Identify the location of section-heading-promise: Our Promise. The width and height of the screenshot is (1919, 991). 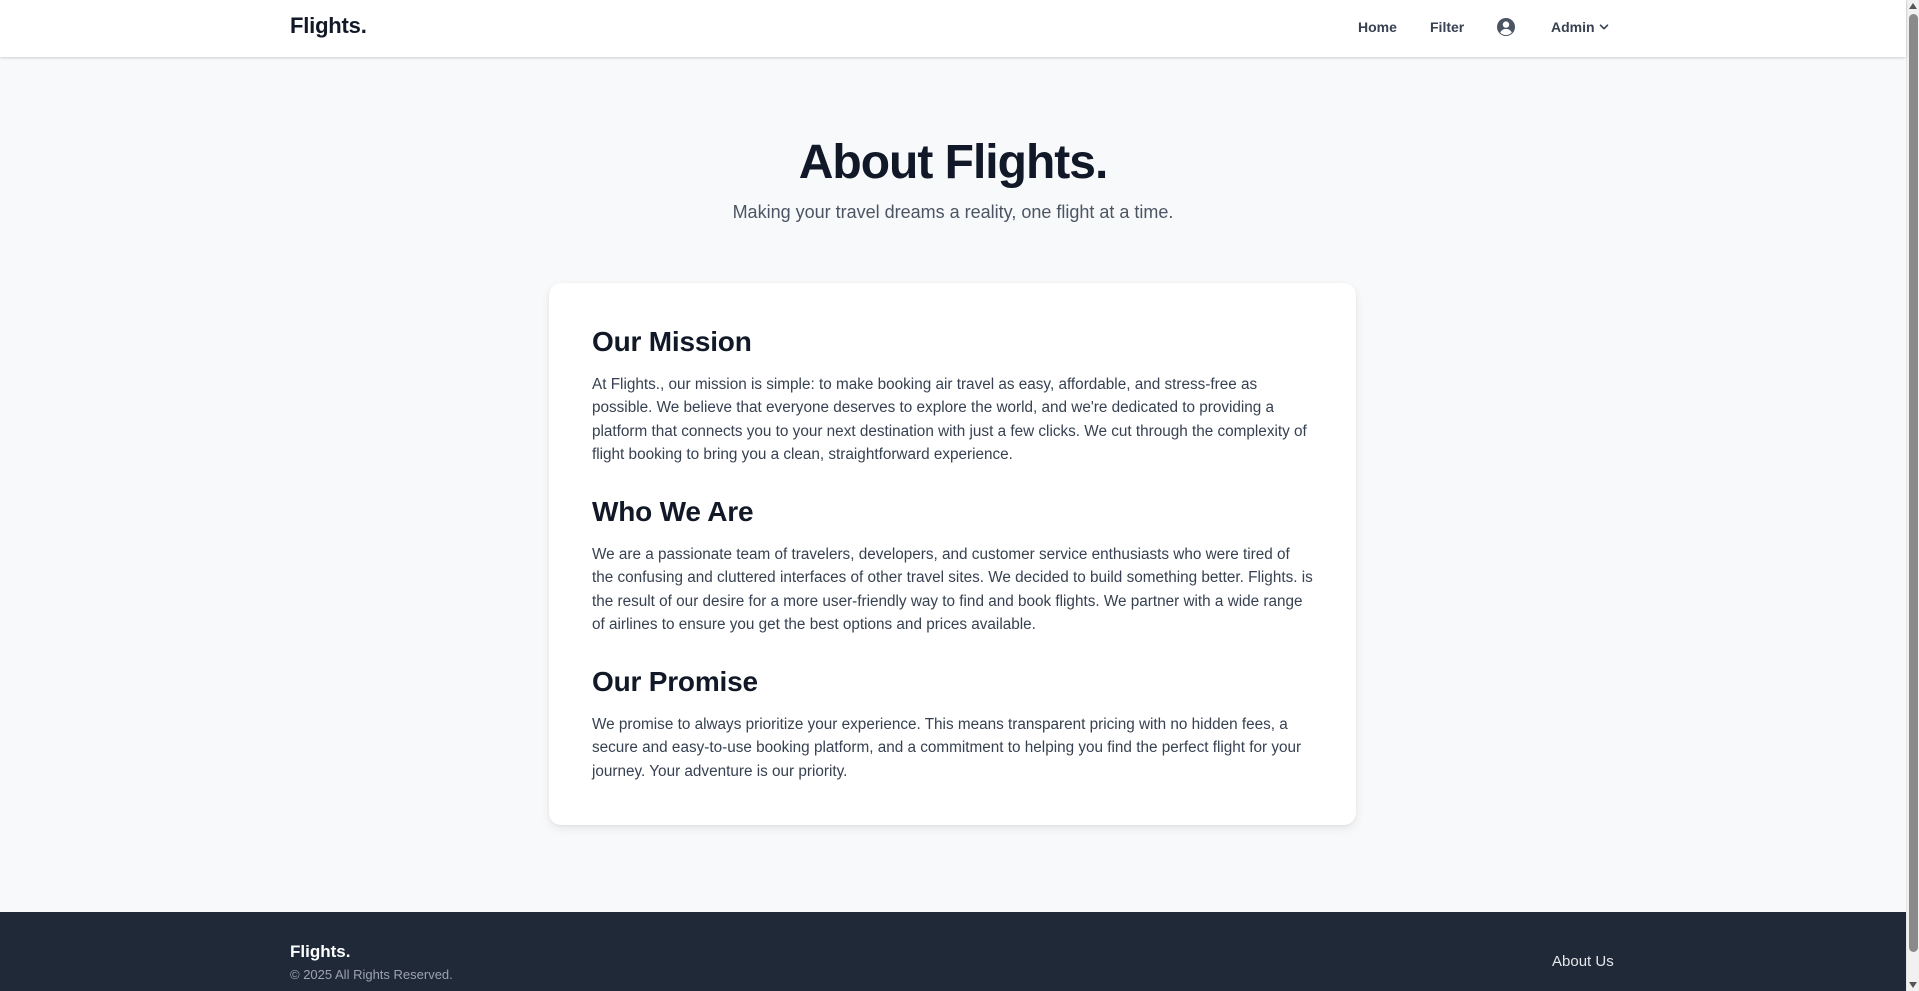
(675, 681).